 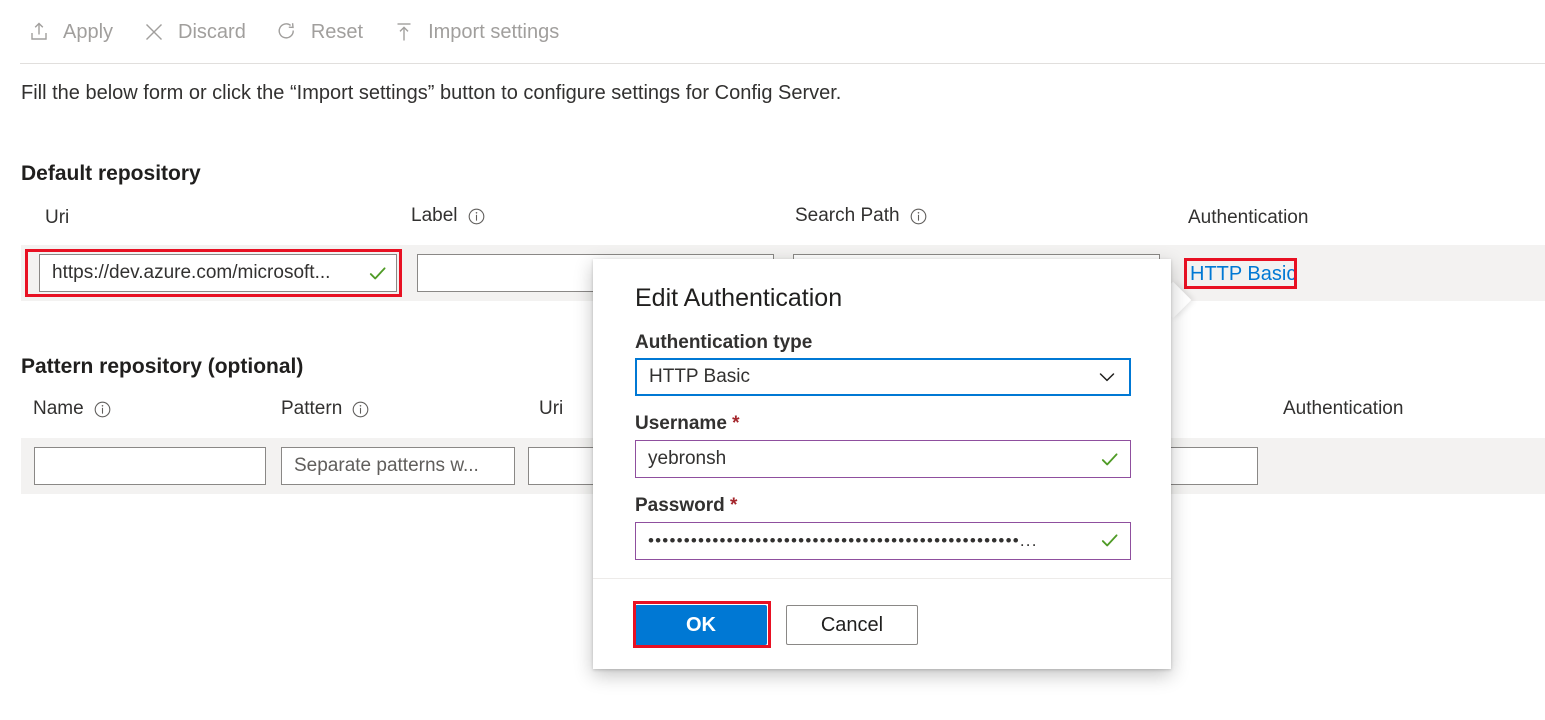 I want to click on dialog-title: Edit Authentication, so click(x=739, y=298).